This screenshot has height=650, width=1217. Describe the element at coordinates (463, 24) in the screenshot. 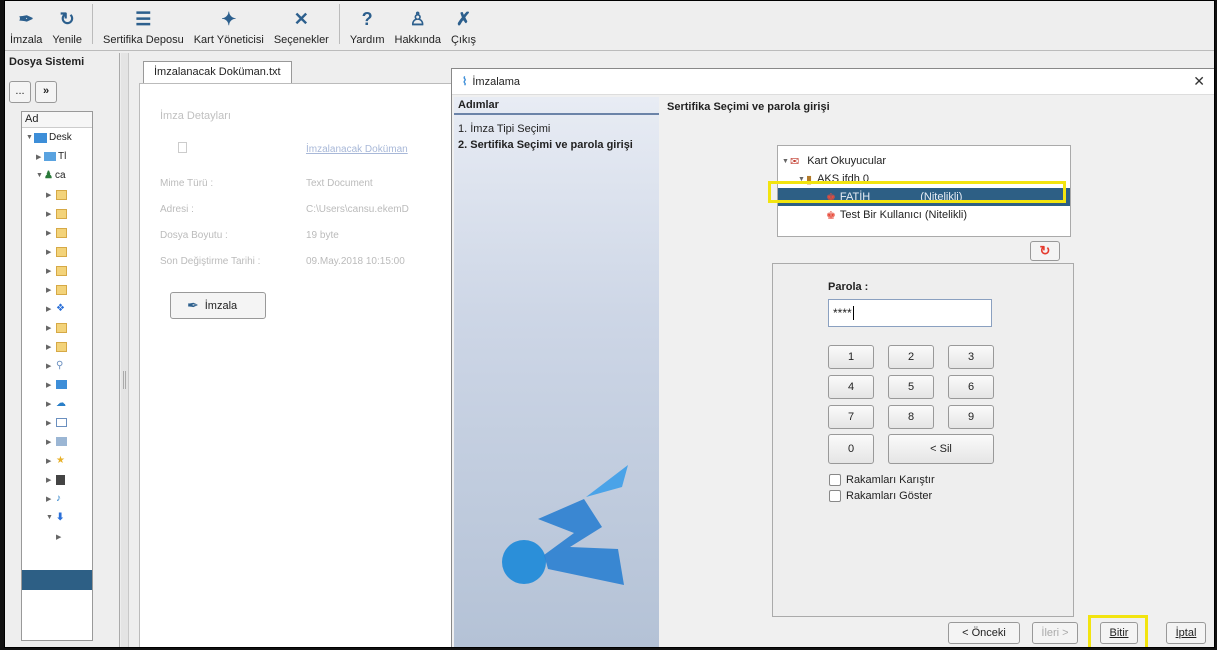

I see `toolbar-exit-button: ✗ Çıkış` at that location.